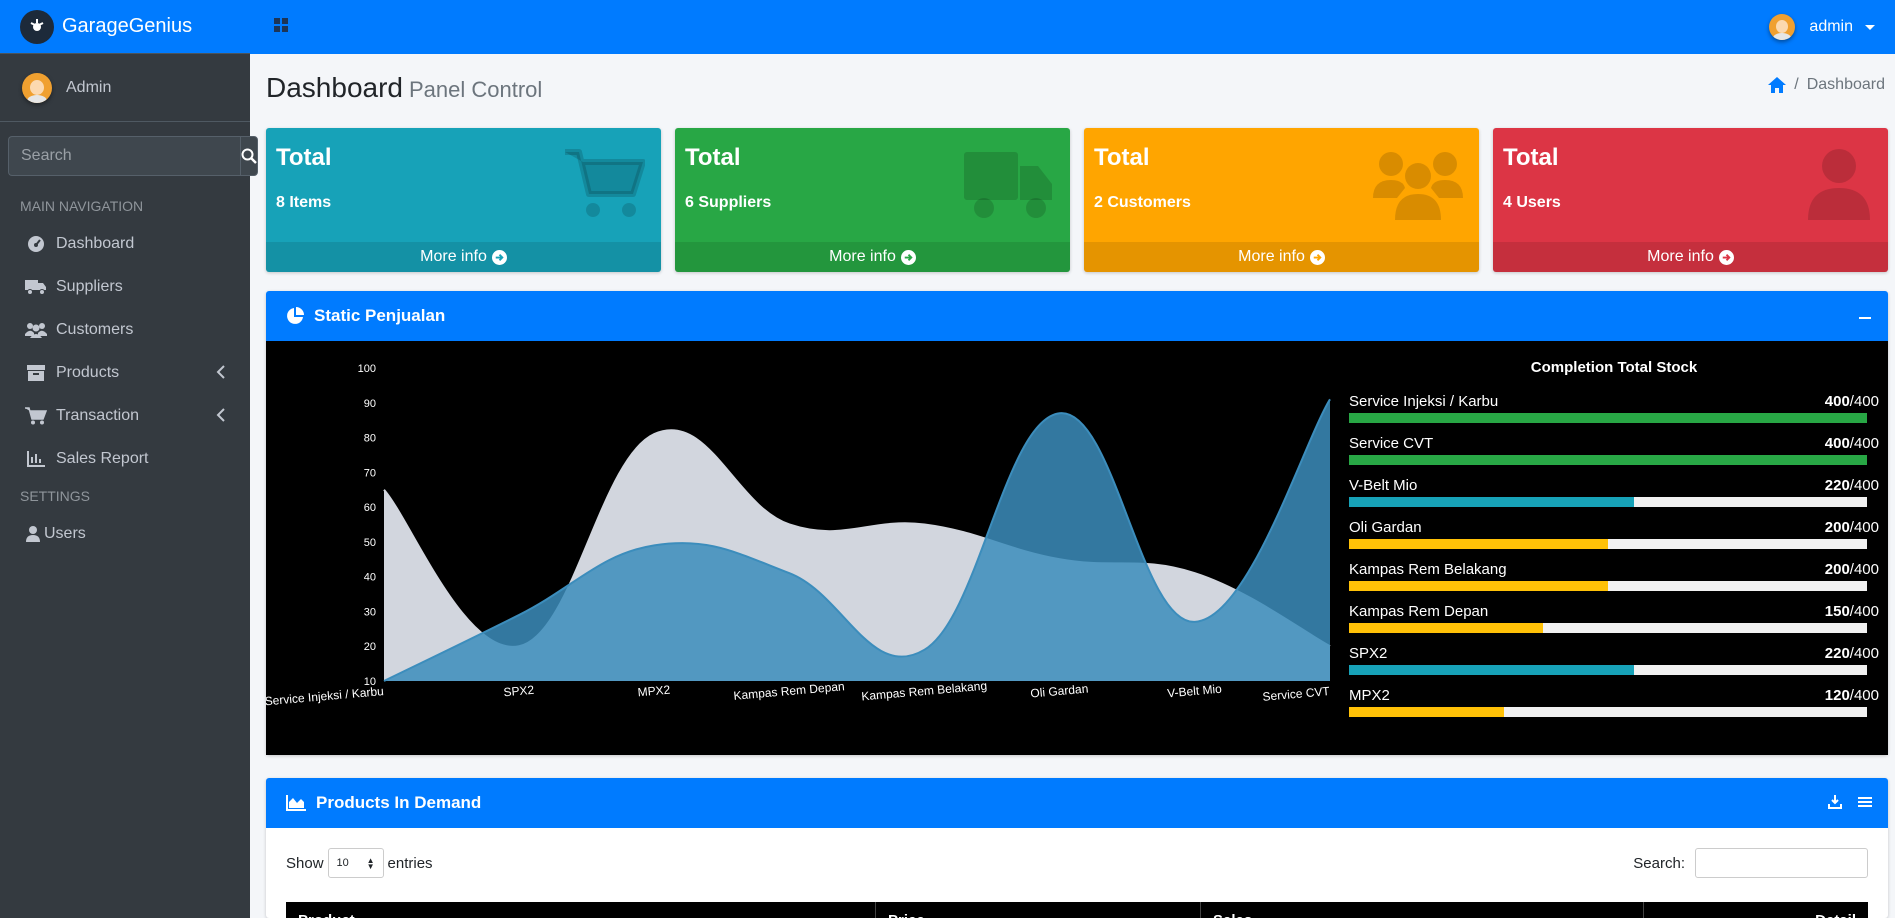 The image size is (1895, 918). I want to click on y-tick-label: 50, so click(370, 543).